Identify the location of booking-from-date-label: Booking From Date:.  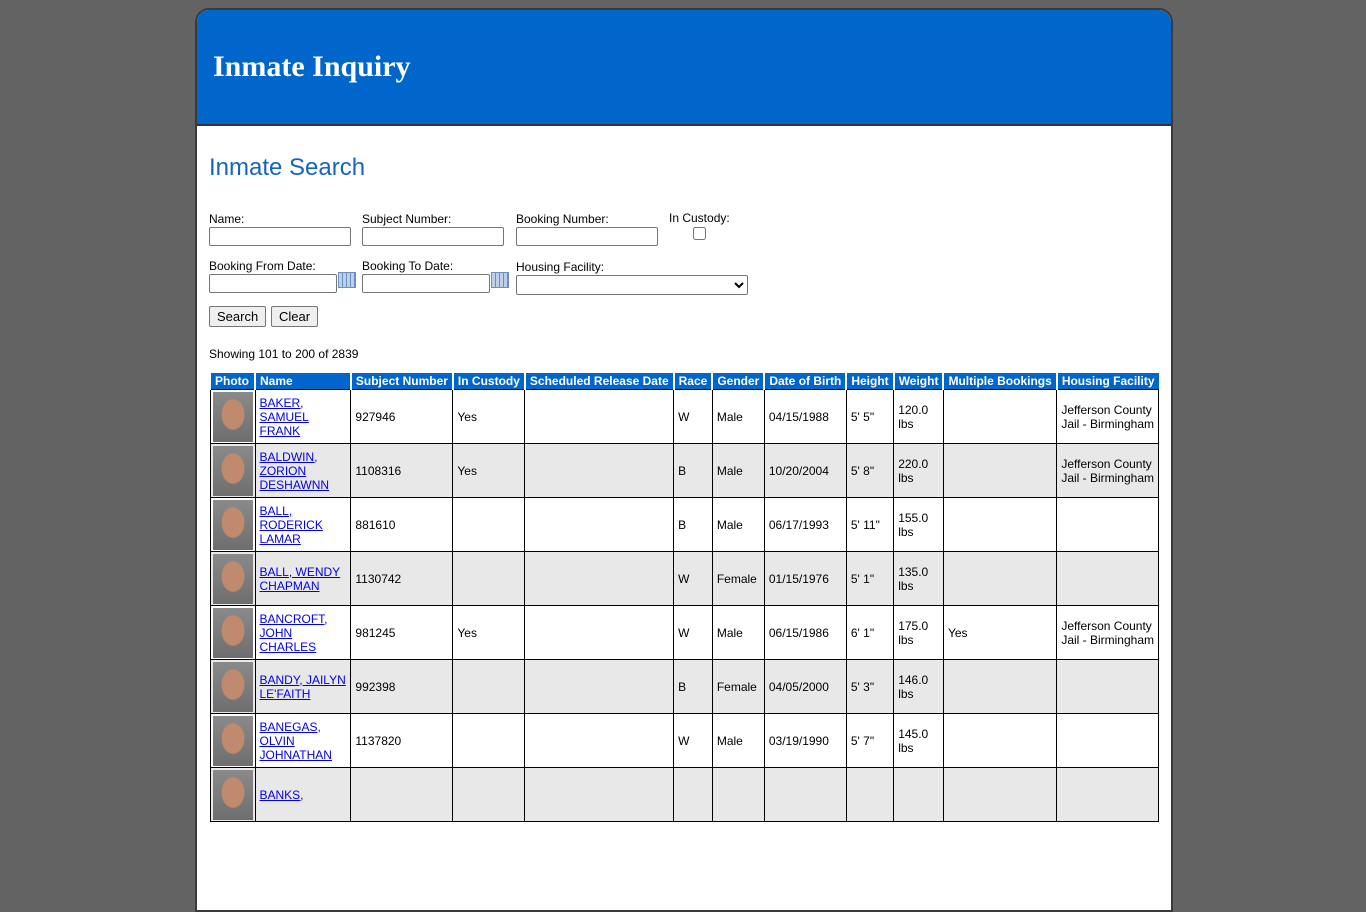
(262, 266).